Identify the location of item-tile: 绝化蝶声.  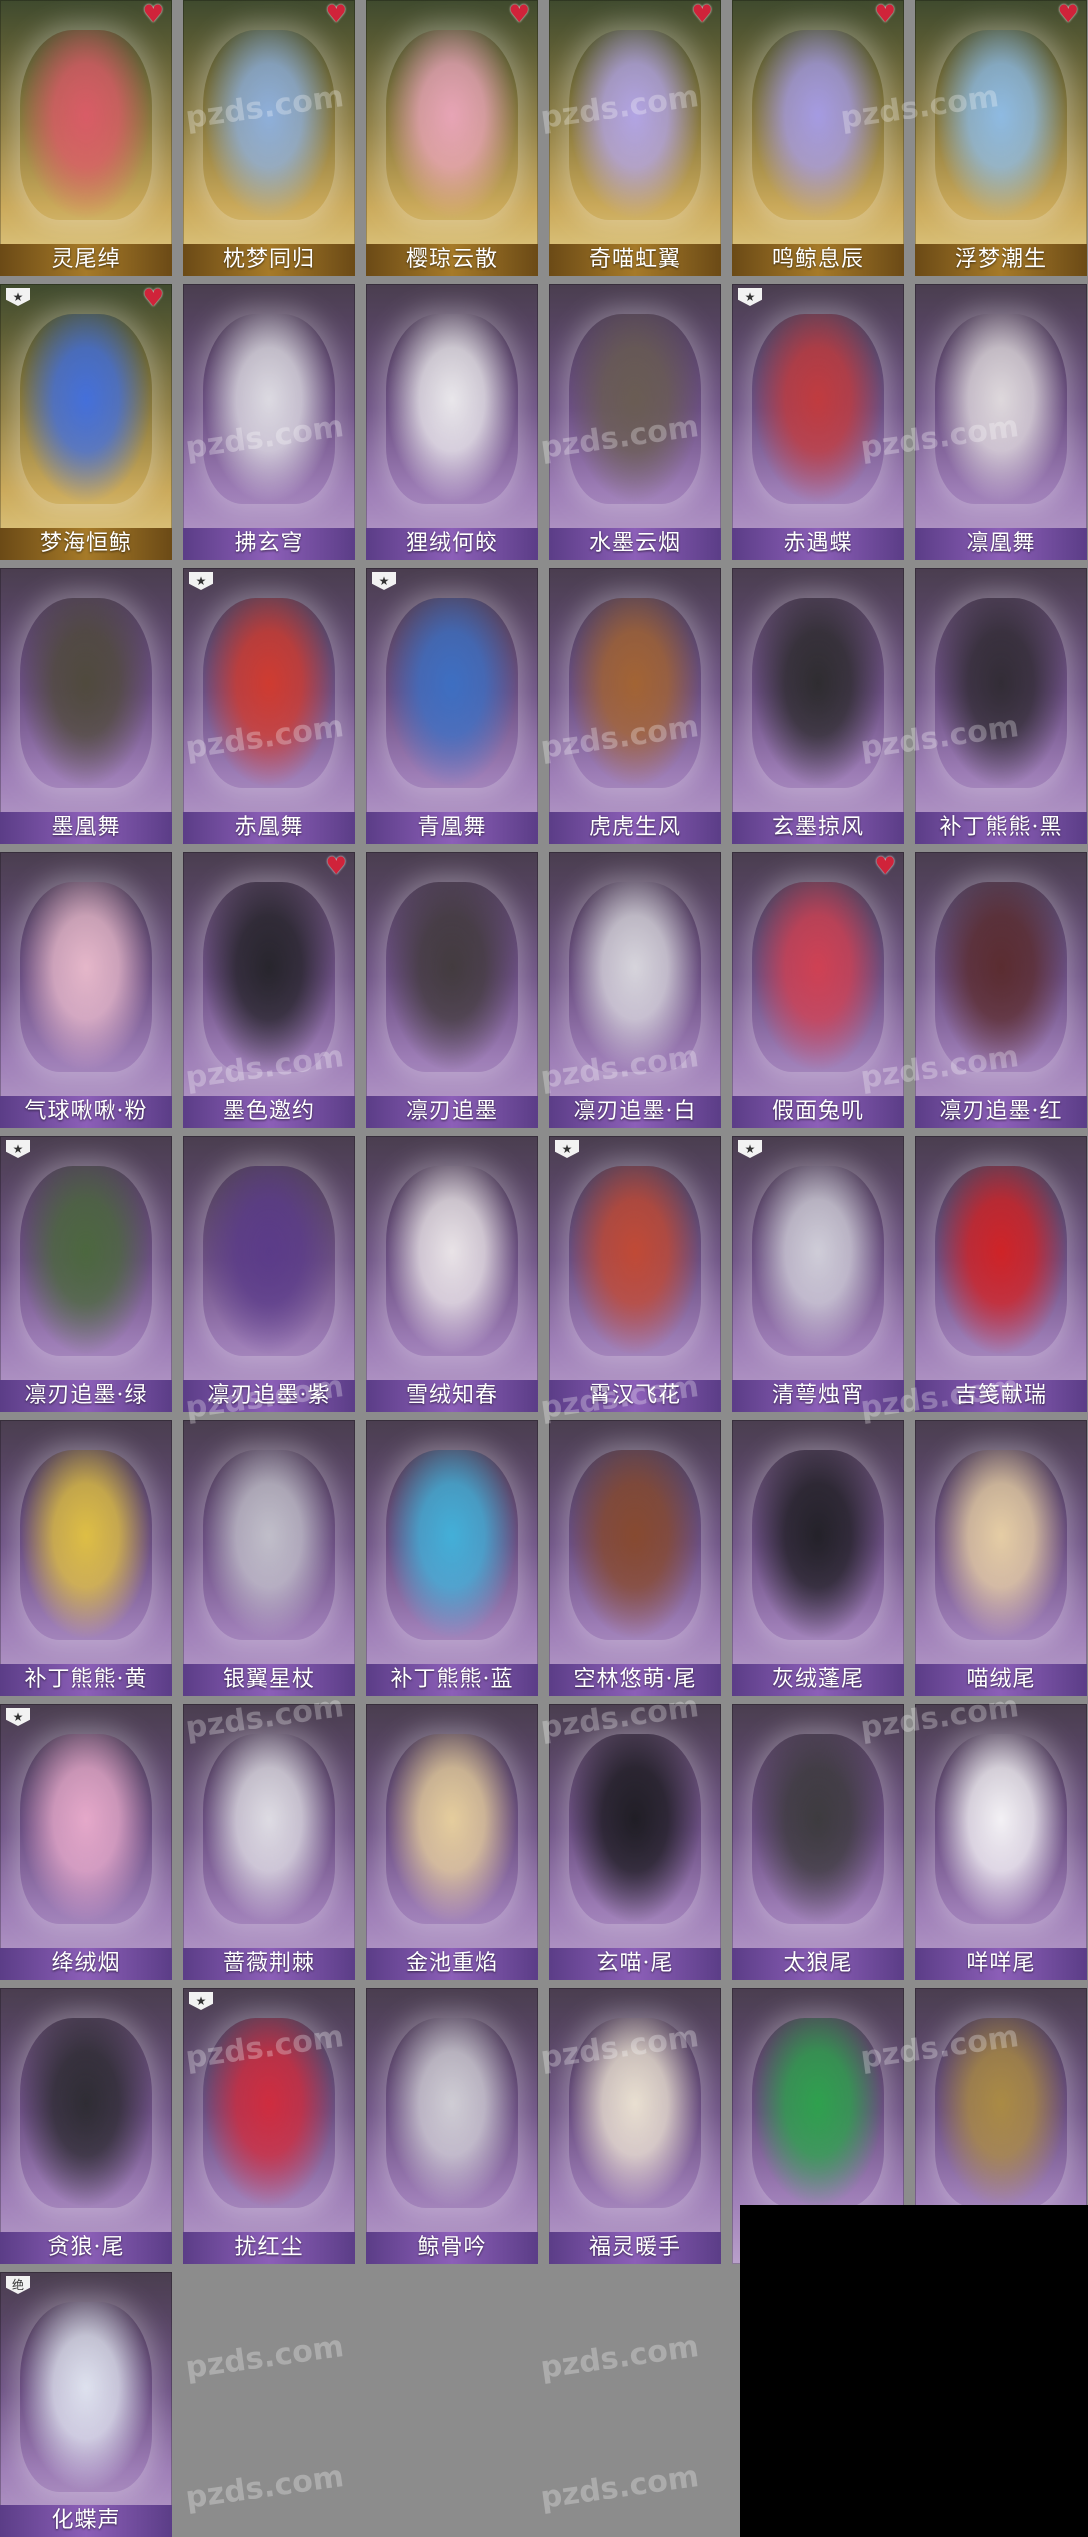
(86, 2404).